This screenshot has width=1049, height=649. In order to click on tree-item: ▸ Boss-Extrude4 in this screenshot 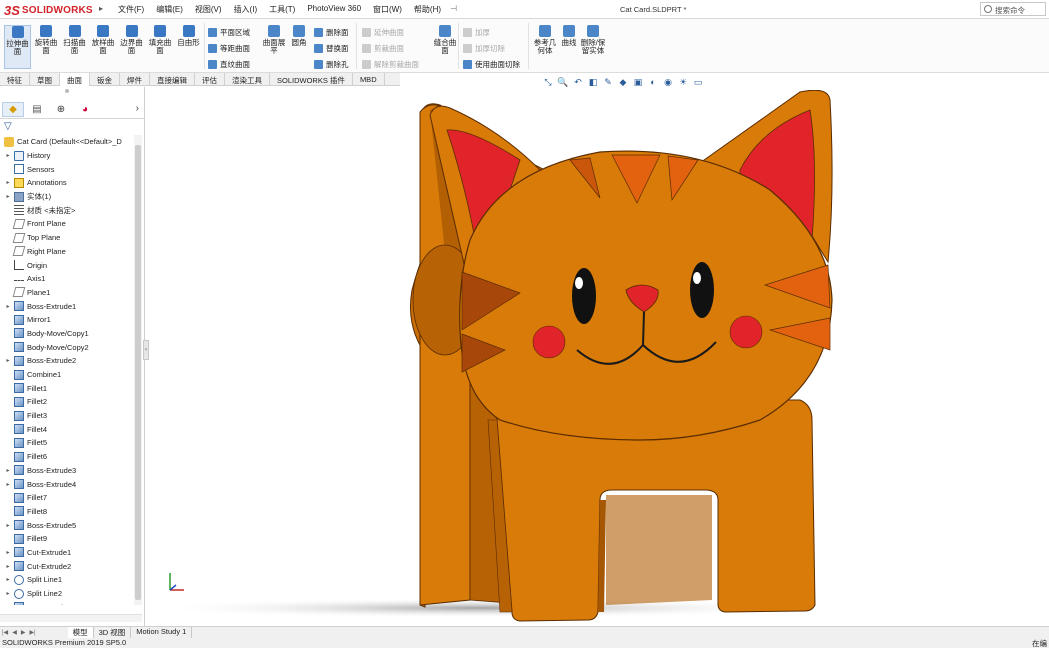, I will do `click(67, 484)`.